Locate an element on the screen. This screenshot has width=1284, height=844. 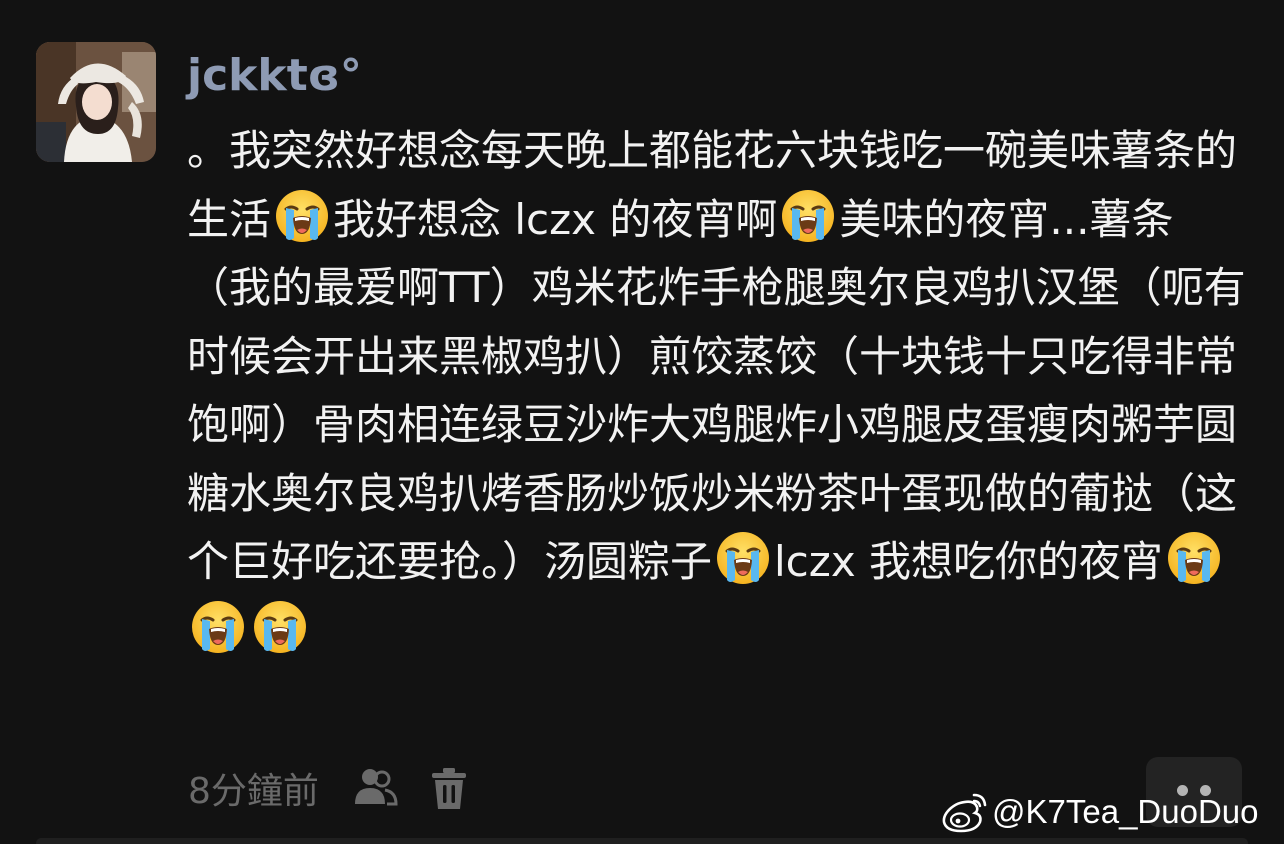
watermark-handle: @K7Tea_DuoDuo is located at coordinates (1125, 811).